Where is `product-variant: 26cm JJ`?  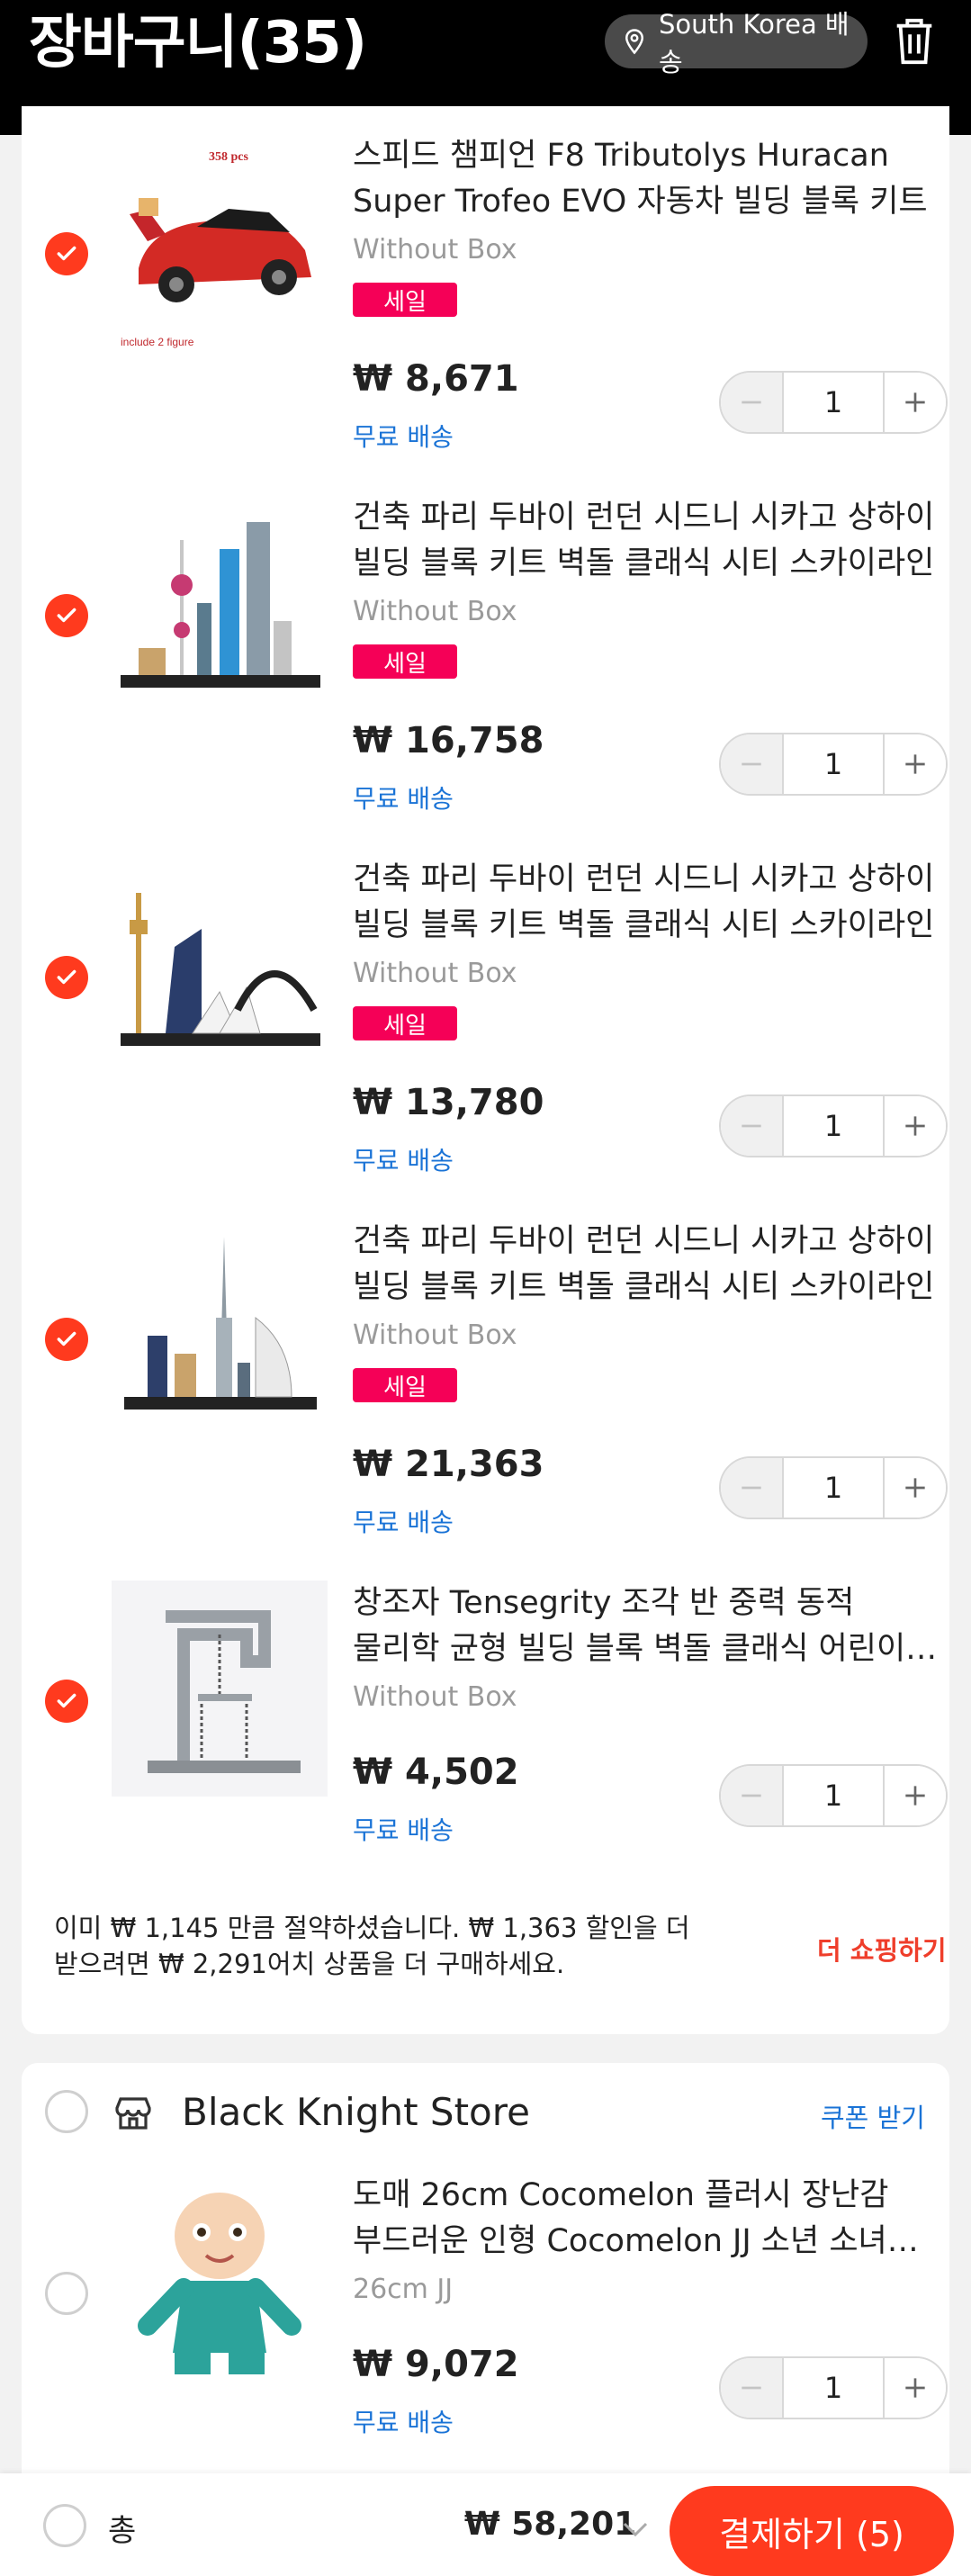 product-variant: 26cm JJ is located at coordinates (403, 2289).